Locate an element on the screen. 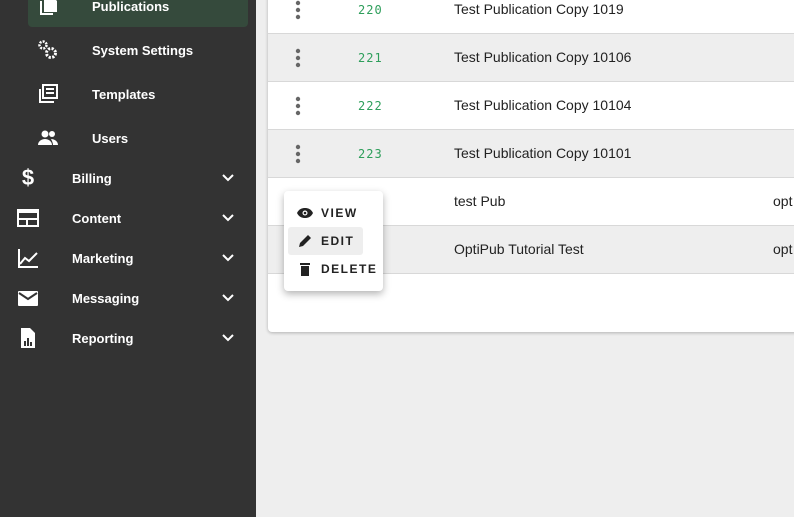  publication-id: 221 is located at coordinates (370, 58).